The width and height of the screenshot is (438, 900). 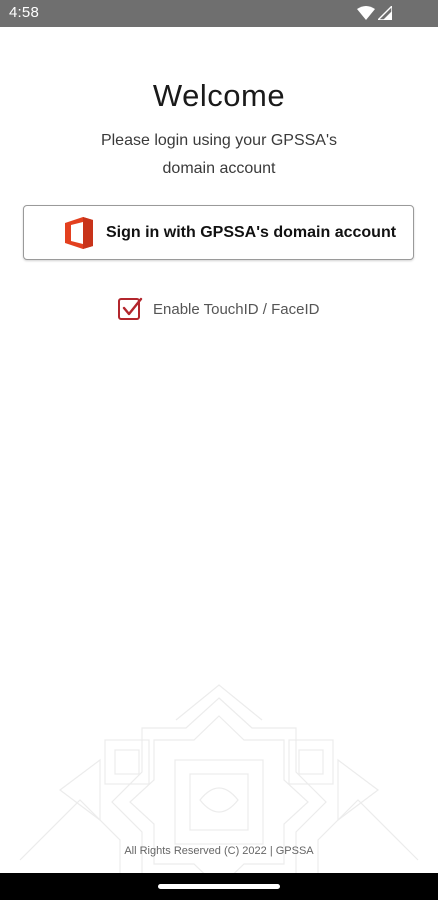 I want to click on navigation-bar, so click(x=219, y=886).